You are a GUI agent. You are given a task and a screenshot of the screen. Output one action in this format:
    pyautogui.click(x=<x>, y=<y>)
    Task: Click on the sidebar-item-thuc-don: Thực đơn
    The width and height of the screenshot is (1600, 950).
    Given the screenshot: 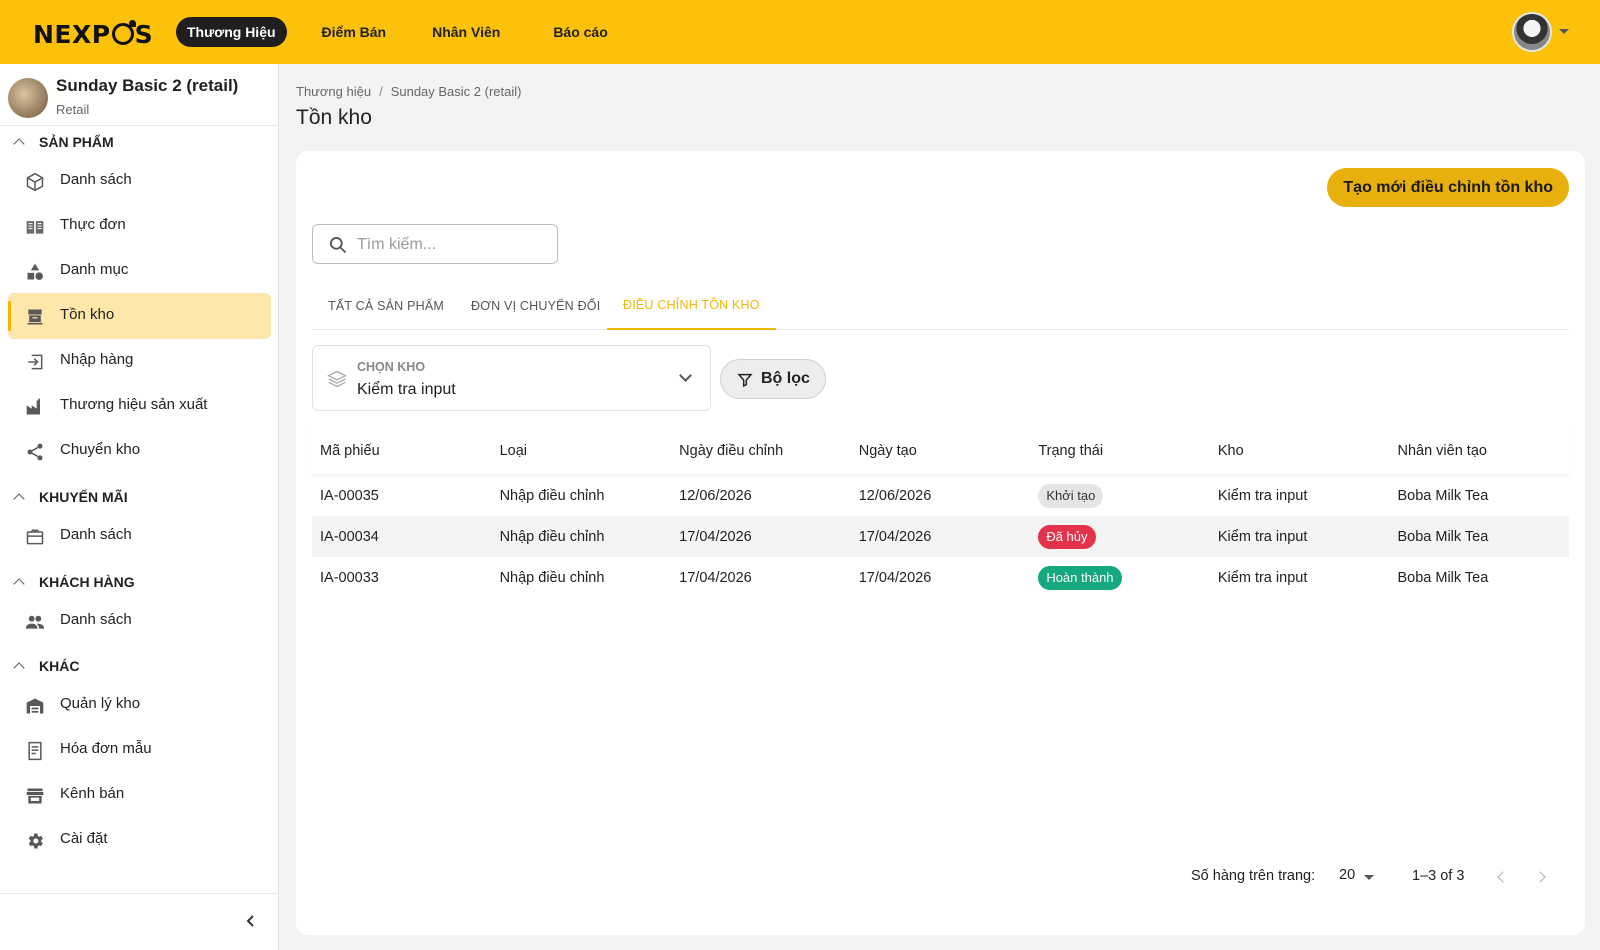 What is the action you would take?
    pyautogui.click(x=139, y=226)
    